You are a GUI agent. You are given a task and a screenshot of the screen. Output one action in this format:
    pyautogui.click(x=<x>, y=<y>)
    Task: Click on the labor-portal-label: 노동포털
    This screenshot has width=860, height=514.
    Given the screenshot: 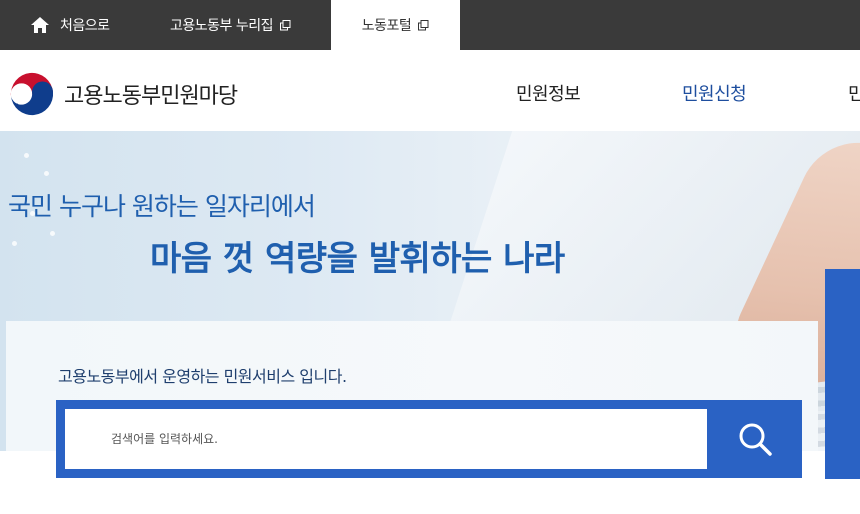 What is the action you would take?
    pyautogui.click(x=386, y=26)
    